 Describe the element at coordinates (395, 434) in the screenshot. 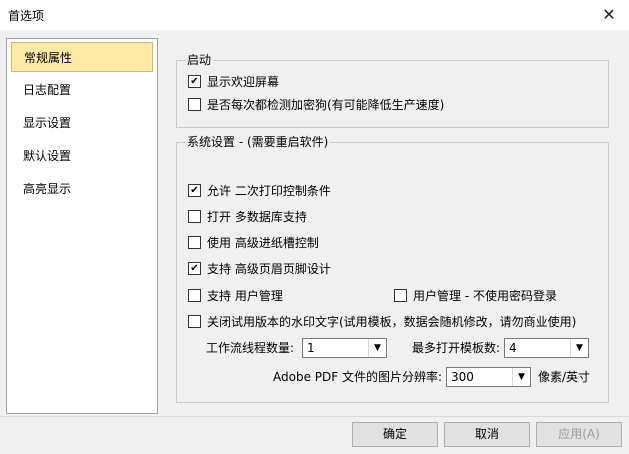

I see `ok-button: 确定` at that location.